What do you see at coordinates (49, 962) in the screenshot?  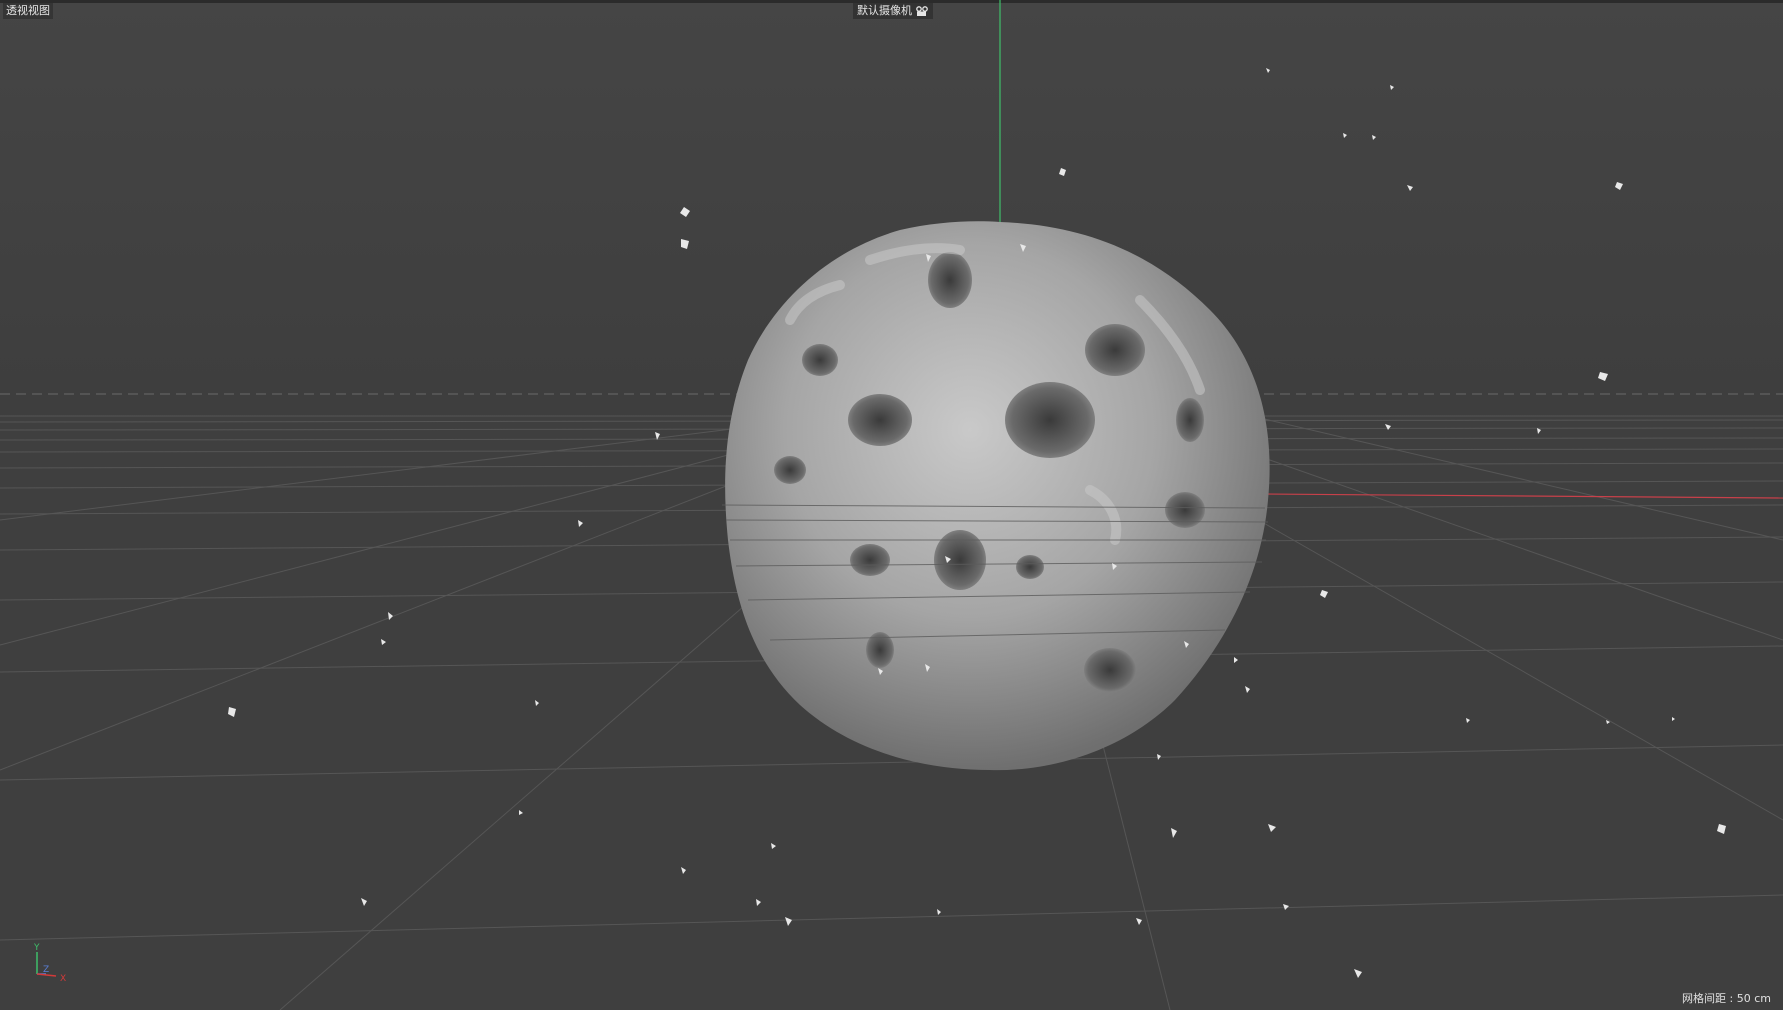 I see `axis-gizmo: Y Z X` at bounding box center [49, 962].